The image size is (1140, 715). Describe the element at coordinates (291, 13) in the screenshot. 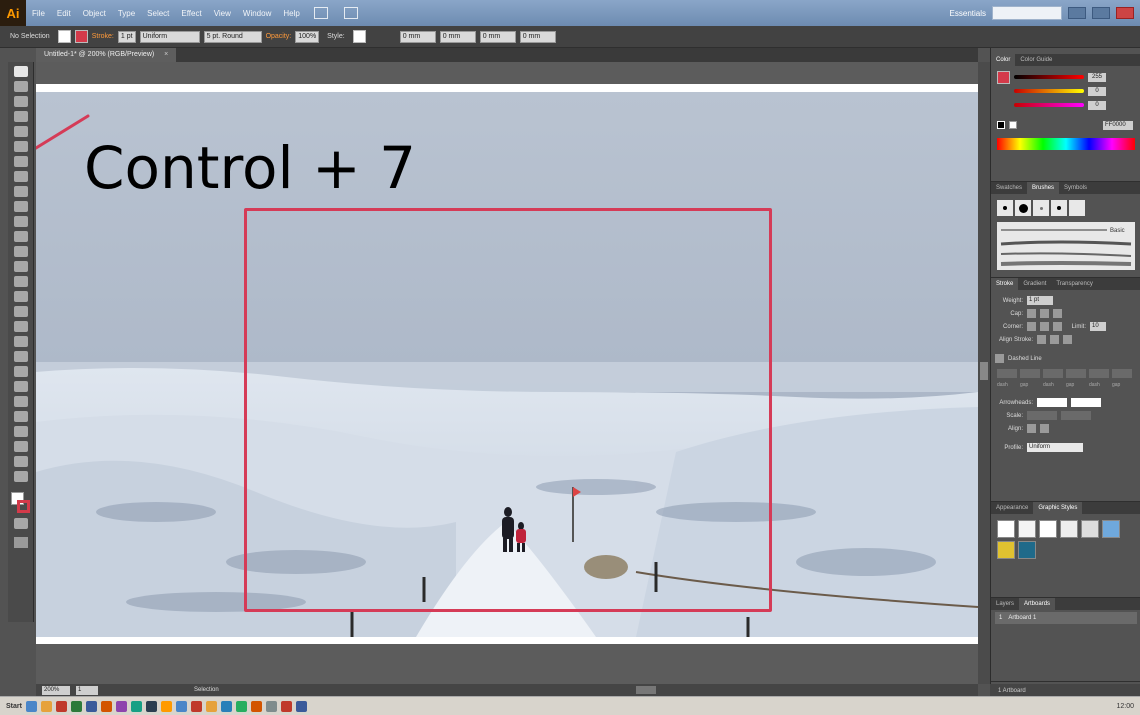

I see `menu-help: Help` at that location.